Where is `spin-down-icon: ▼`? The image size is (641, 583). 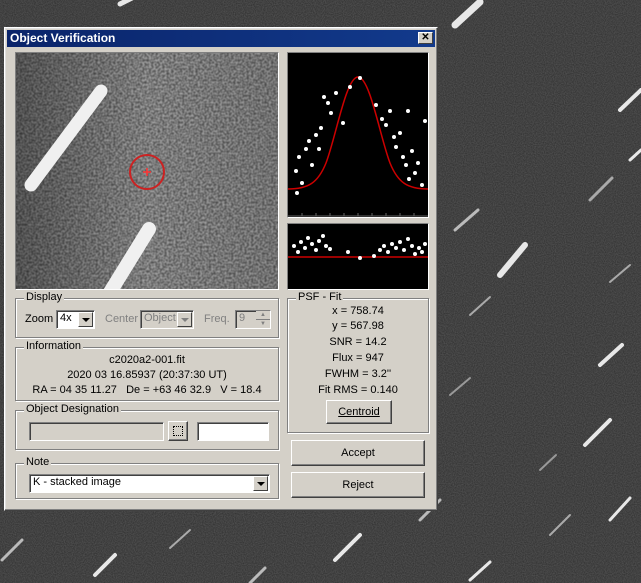
spin-down-icon: ▼ is located at coordinates (263, 324).